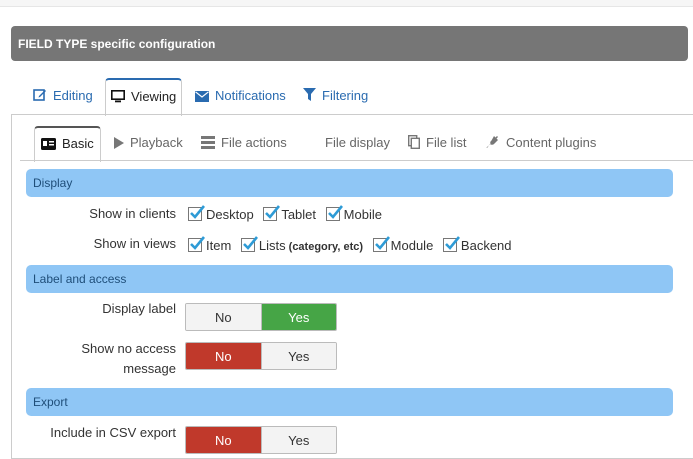 Image resolution: width=693 pixels, height=459 pixels. Describe the element at coordinates (78, 143) in the screenshot. I see `tab-basic-label: Basic` at that location.